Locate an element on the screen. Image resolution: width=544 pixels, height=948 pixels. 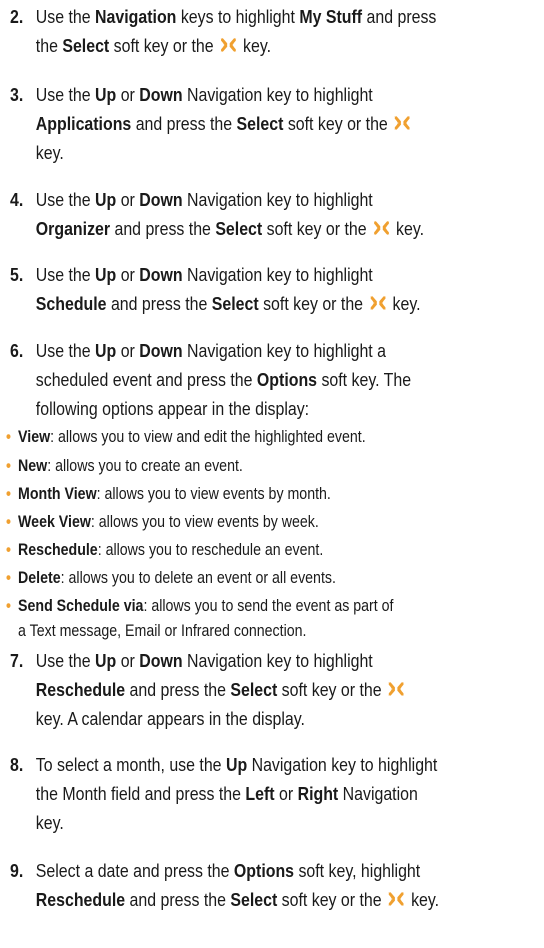
text-span: soft key, highlight is located at coordinates (357, 870).